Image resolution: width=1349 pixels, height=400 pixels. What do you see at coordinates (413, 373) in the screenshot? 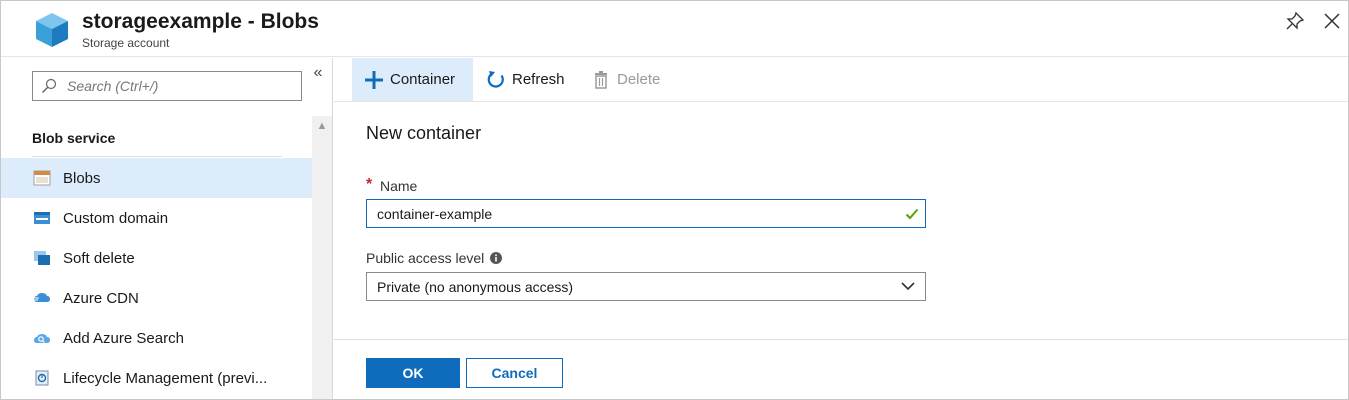
I see `ok-button: OK` at bounding box center [413, 373].